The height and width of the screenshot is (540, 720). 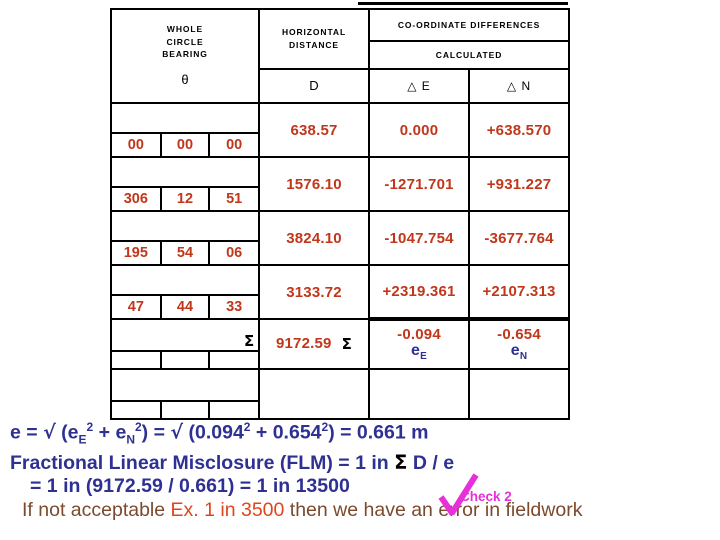 I want to click on header-bearing-line1: WHOLE, so click(x=185, y=29).